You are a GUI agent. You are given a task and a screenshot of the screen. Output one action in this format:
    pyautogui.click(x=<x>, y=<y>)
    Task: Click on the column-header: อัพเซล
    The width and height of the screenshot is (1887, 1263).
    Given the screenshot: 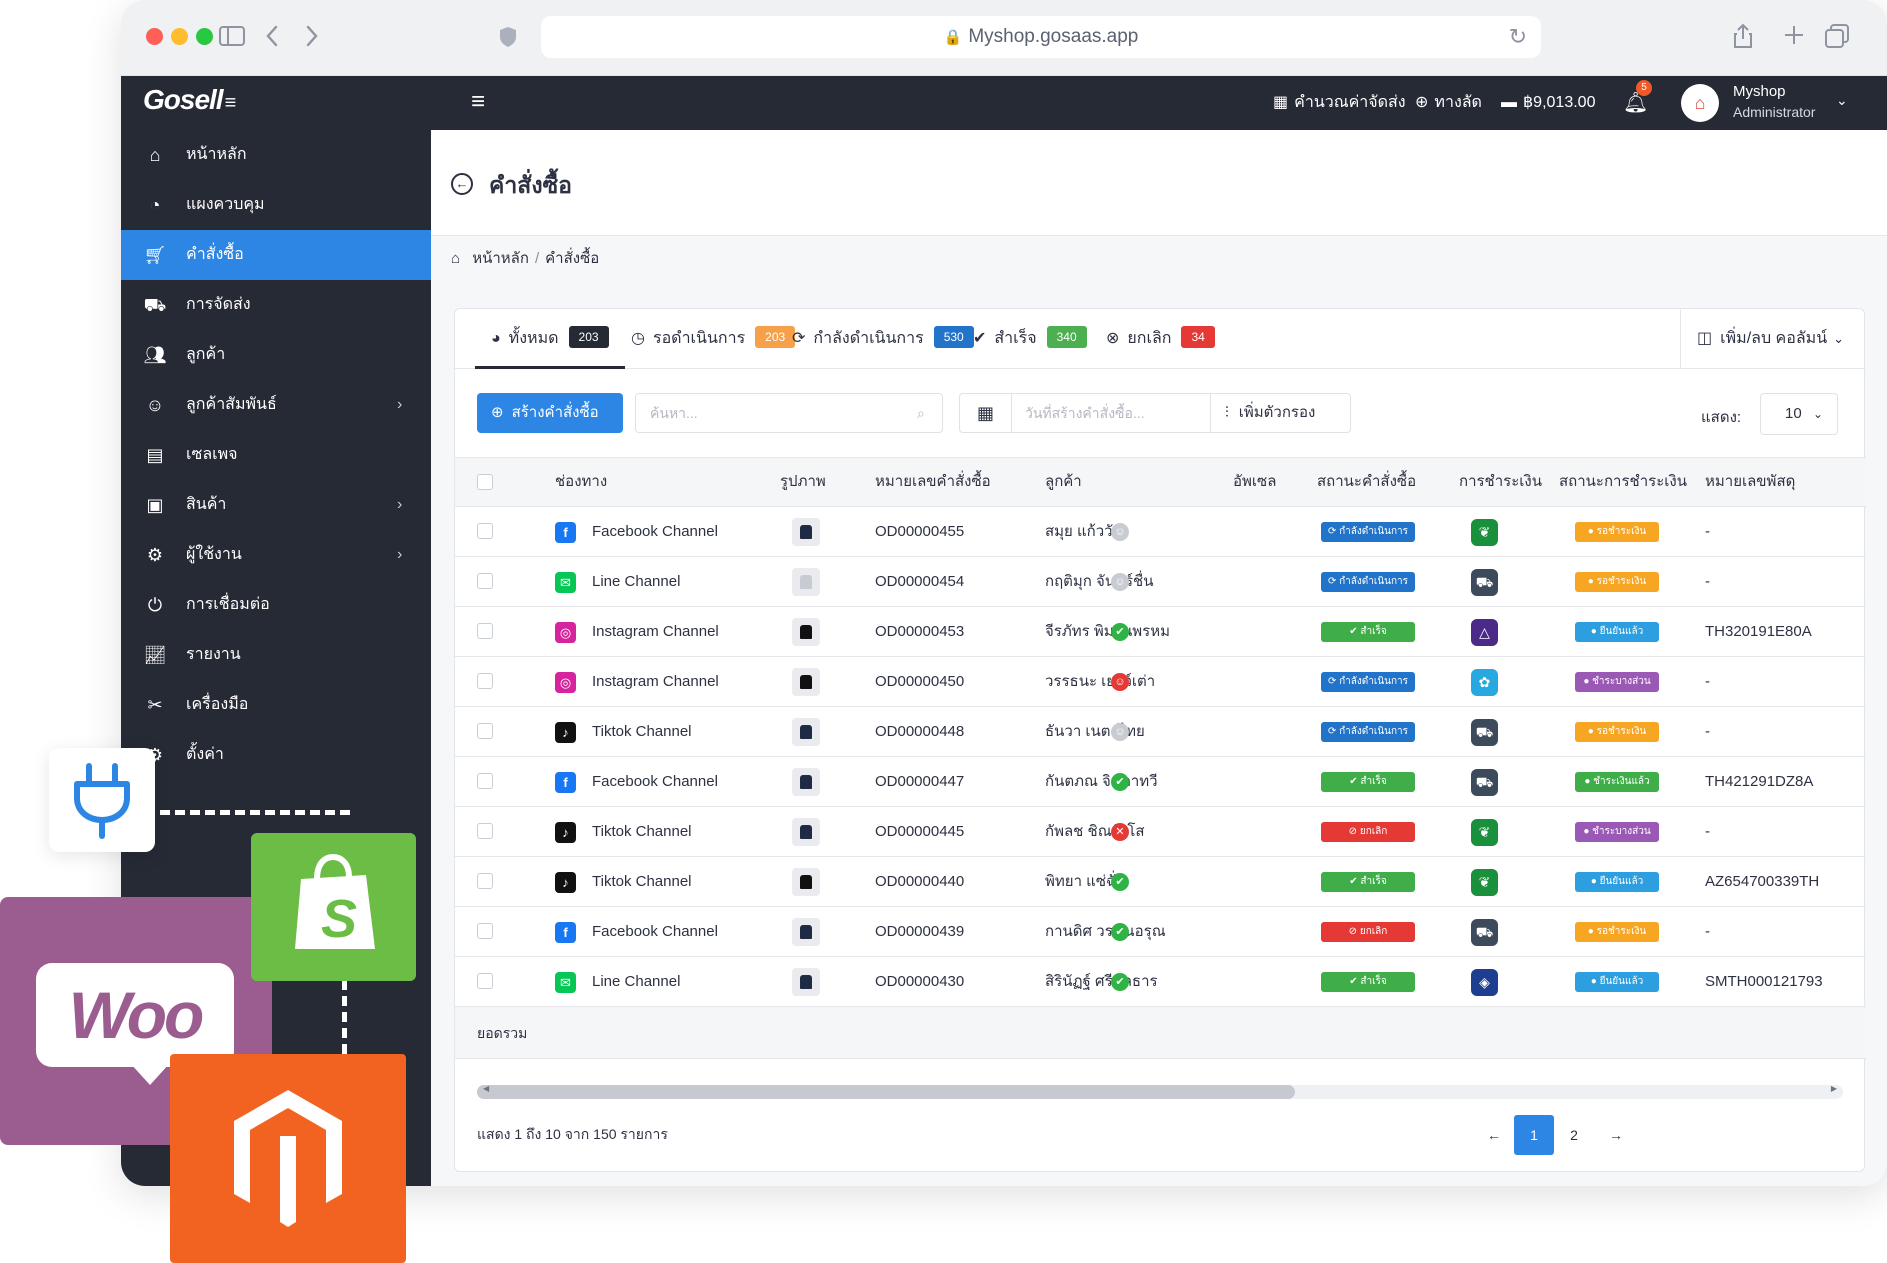 What is the action you would take?
    pyautogui.click(x=1254, y=482)
    